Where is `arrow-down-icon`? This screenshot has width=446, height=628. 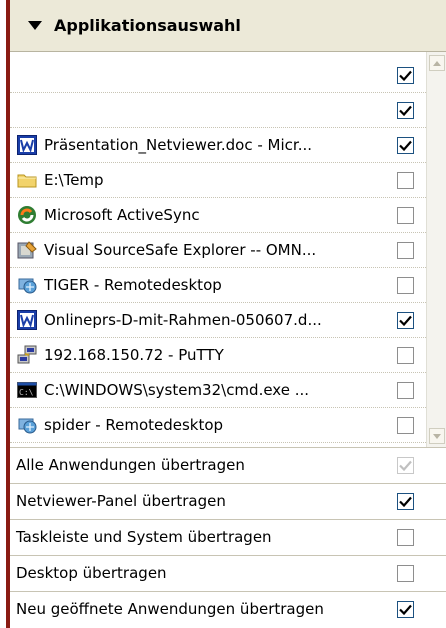 arrow-down-icon is located at coordinates (437, 436).